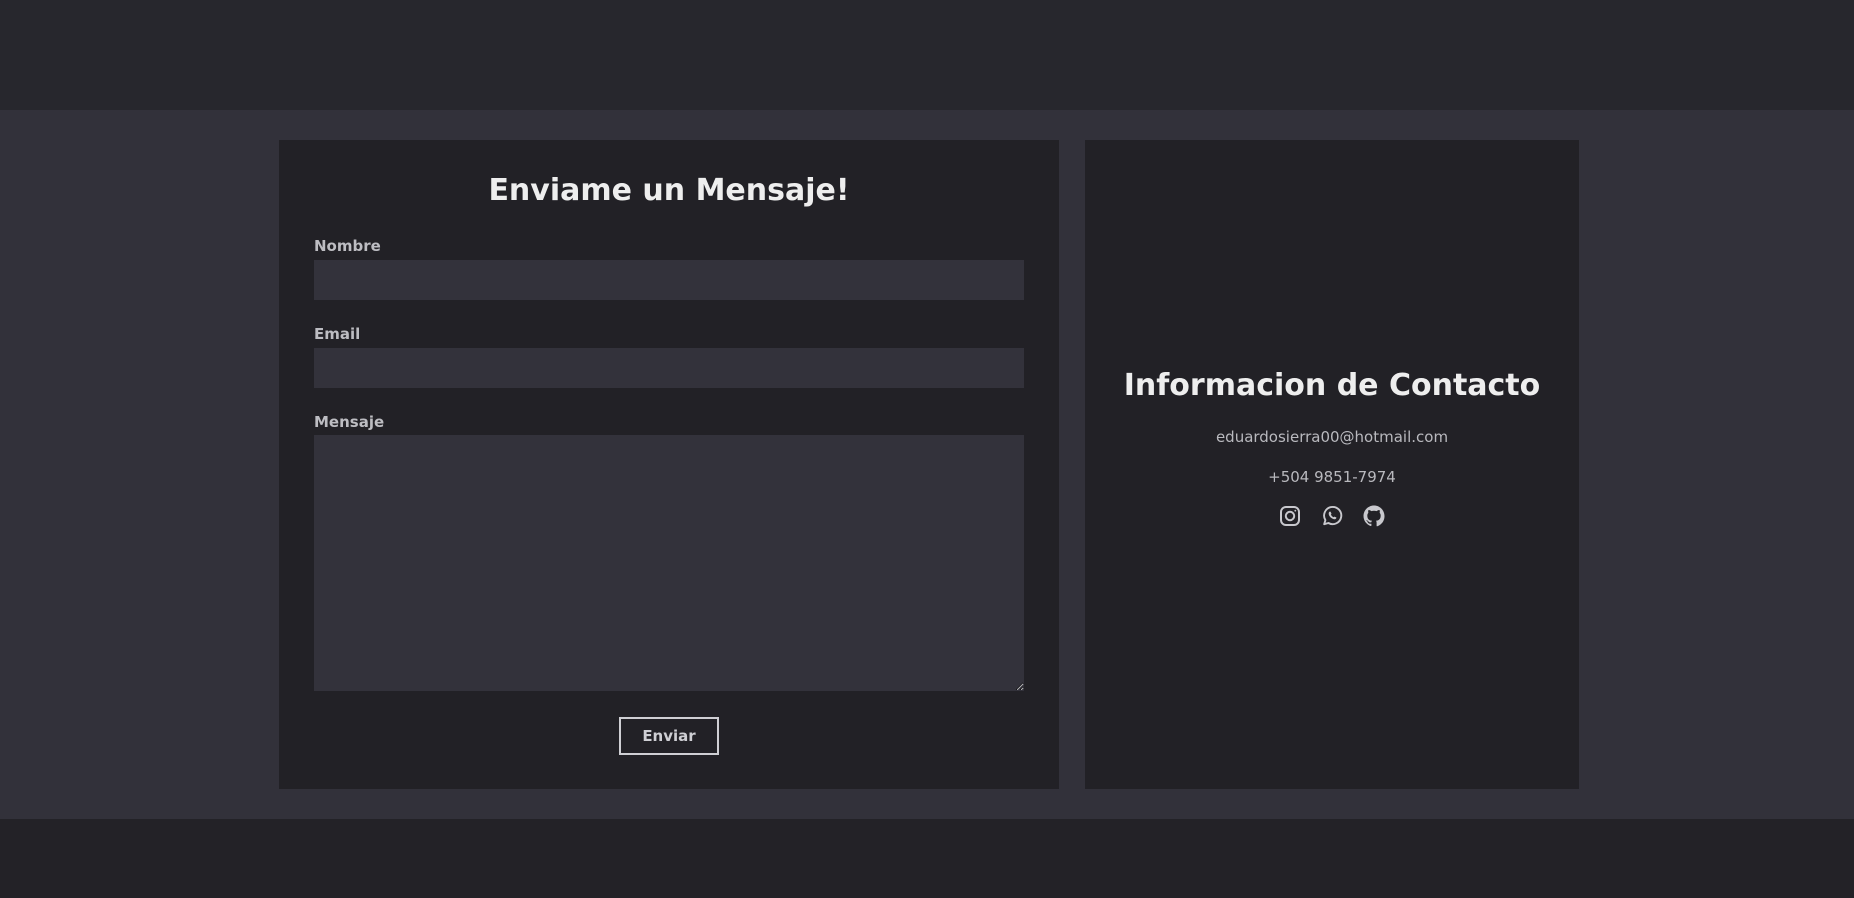 Image resolution: width=1854 pixels, height=898 pixels. What do you see at coordinates (927, 858) in the screenshot?
I see `footer-bar` at bounding box center [927, 858].